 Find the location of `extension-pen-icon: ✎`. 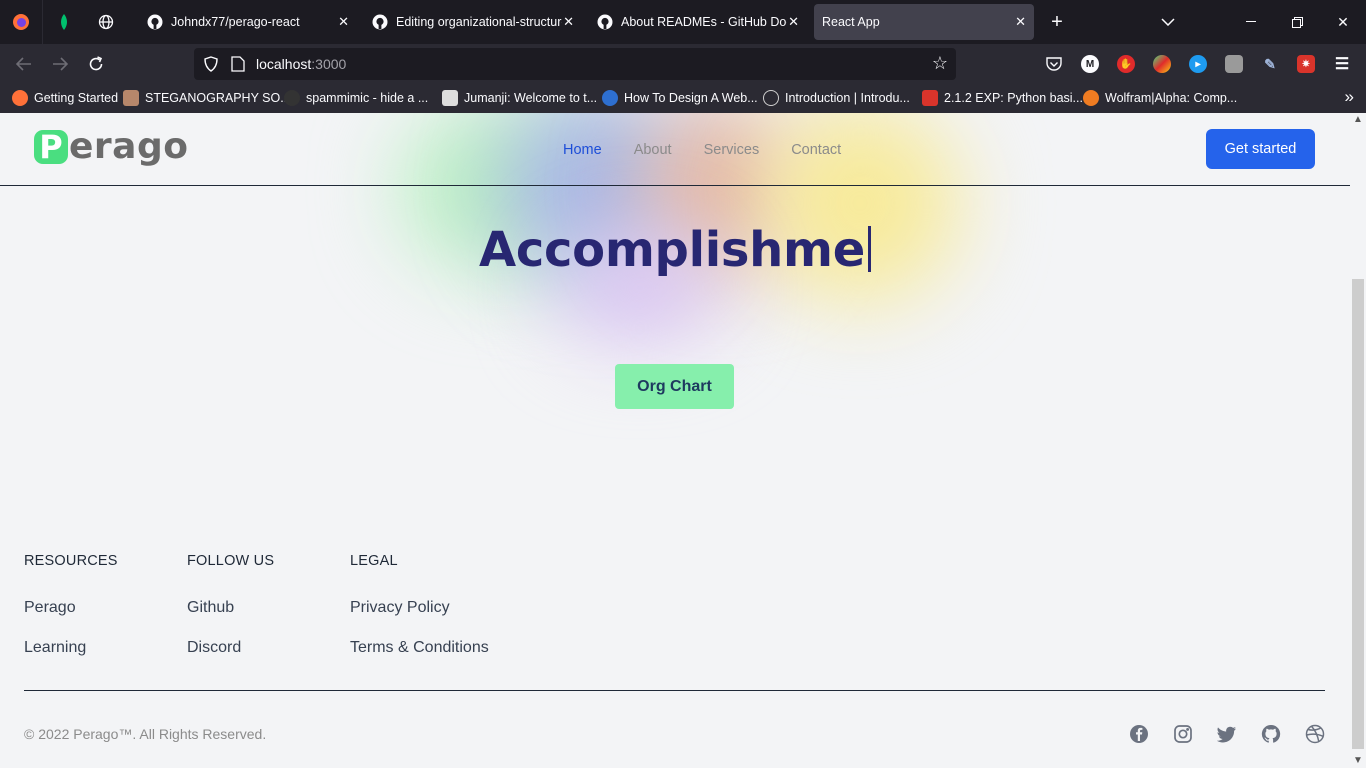

extension-pen-icon: ✎ is located at coordinates (1270, 64).